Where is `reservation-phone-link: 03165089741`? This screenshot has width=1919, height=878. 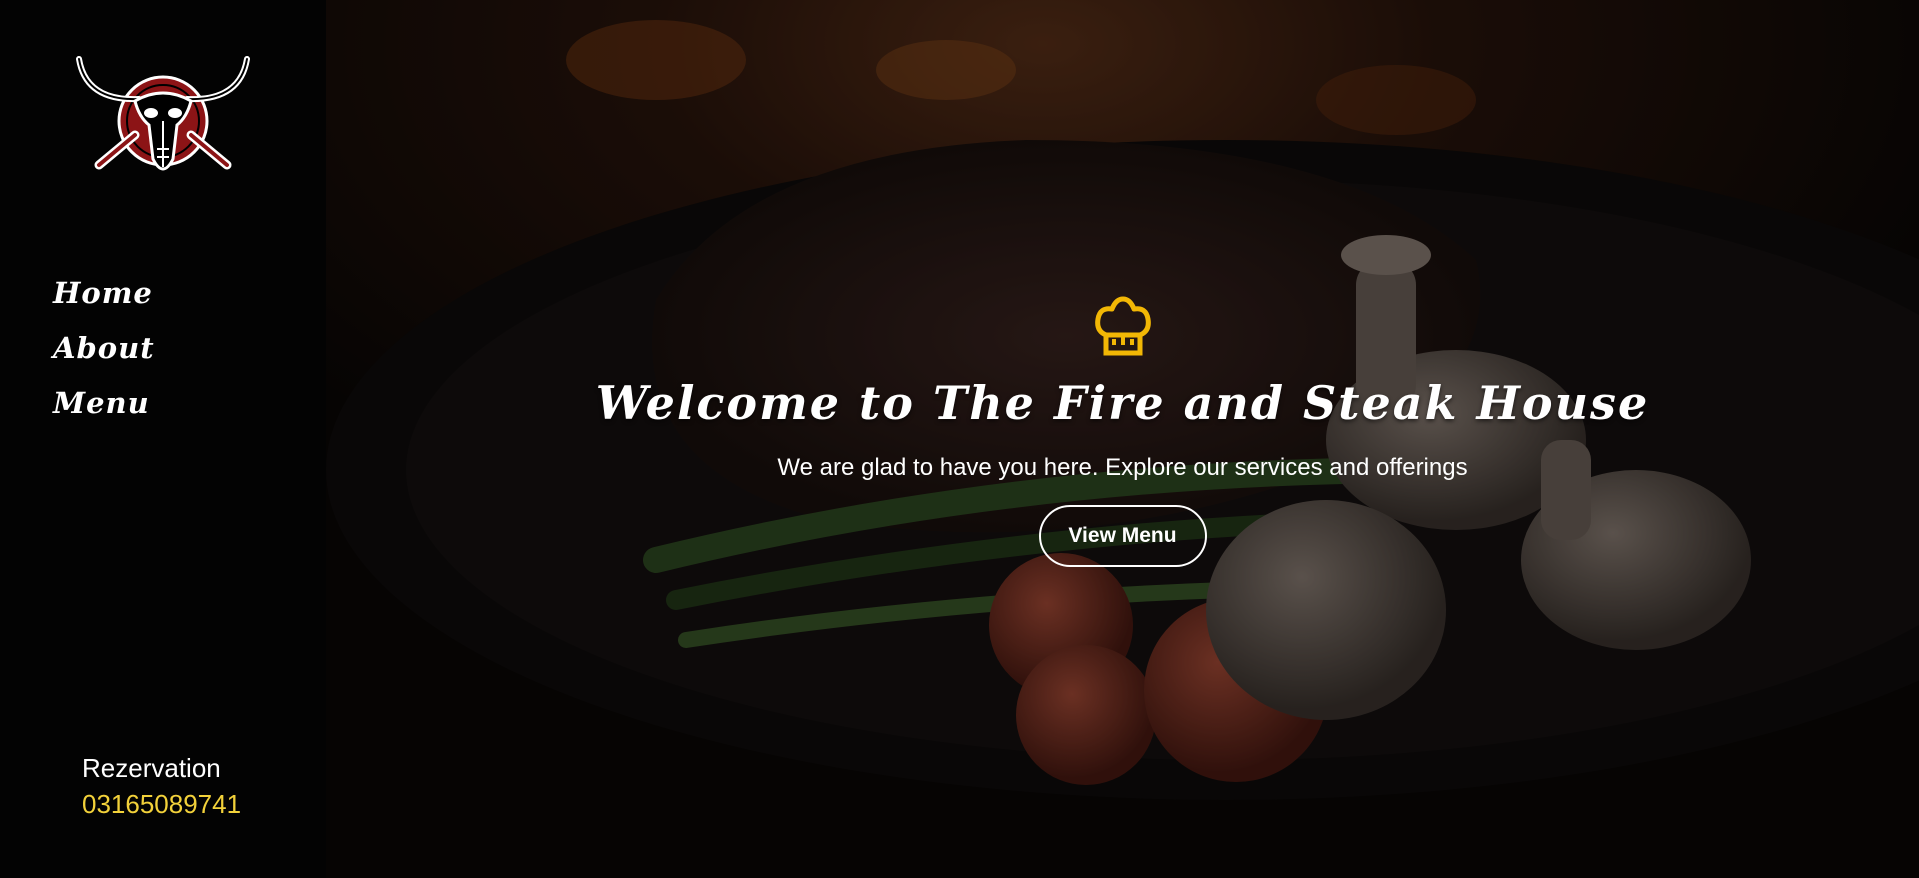 reservation-phone-link: 03165089741 is located at coordinates (161, 804).